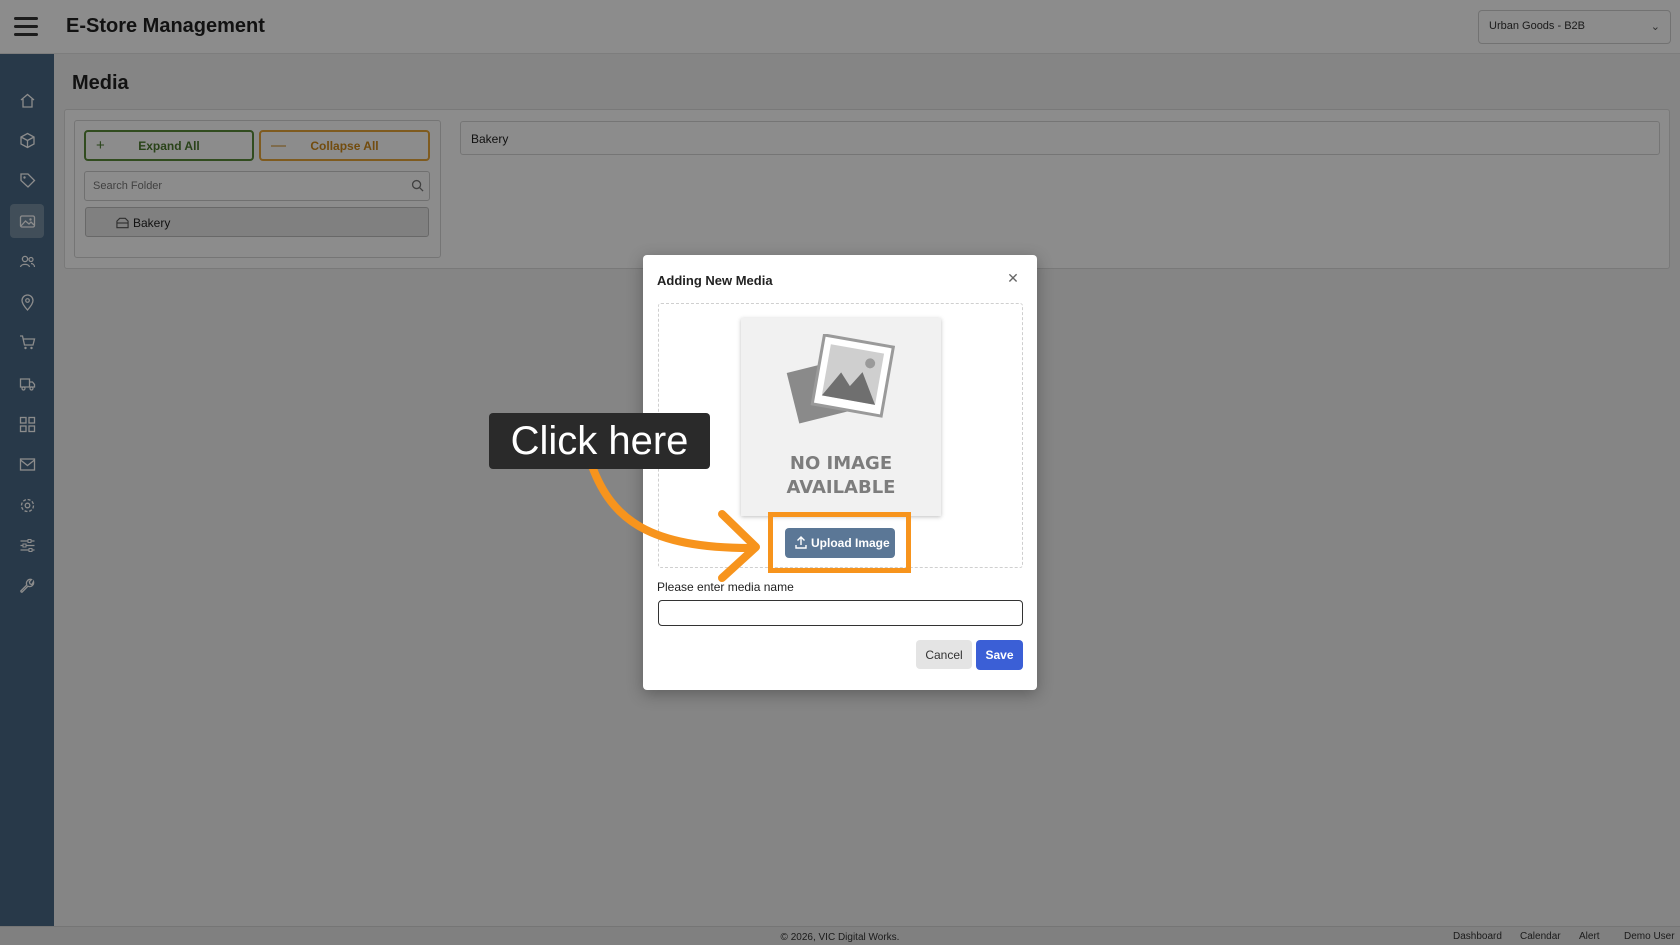  Describe the element at coordinates (841, 463) in the screenshot. I see `no-image-line-1: NO IMAGE` at that location.